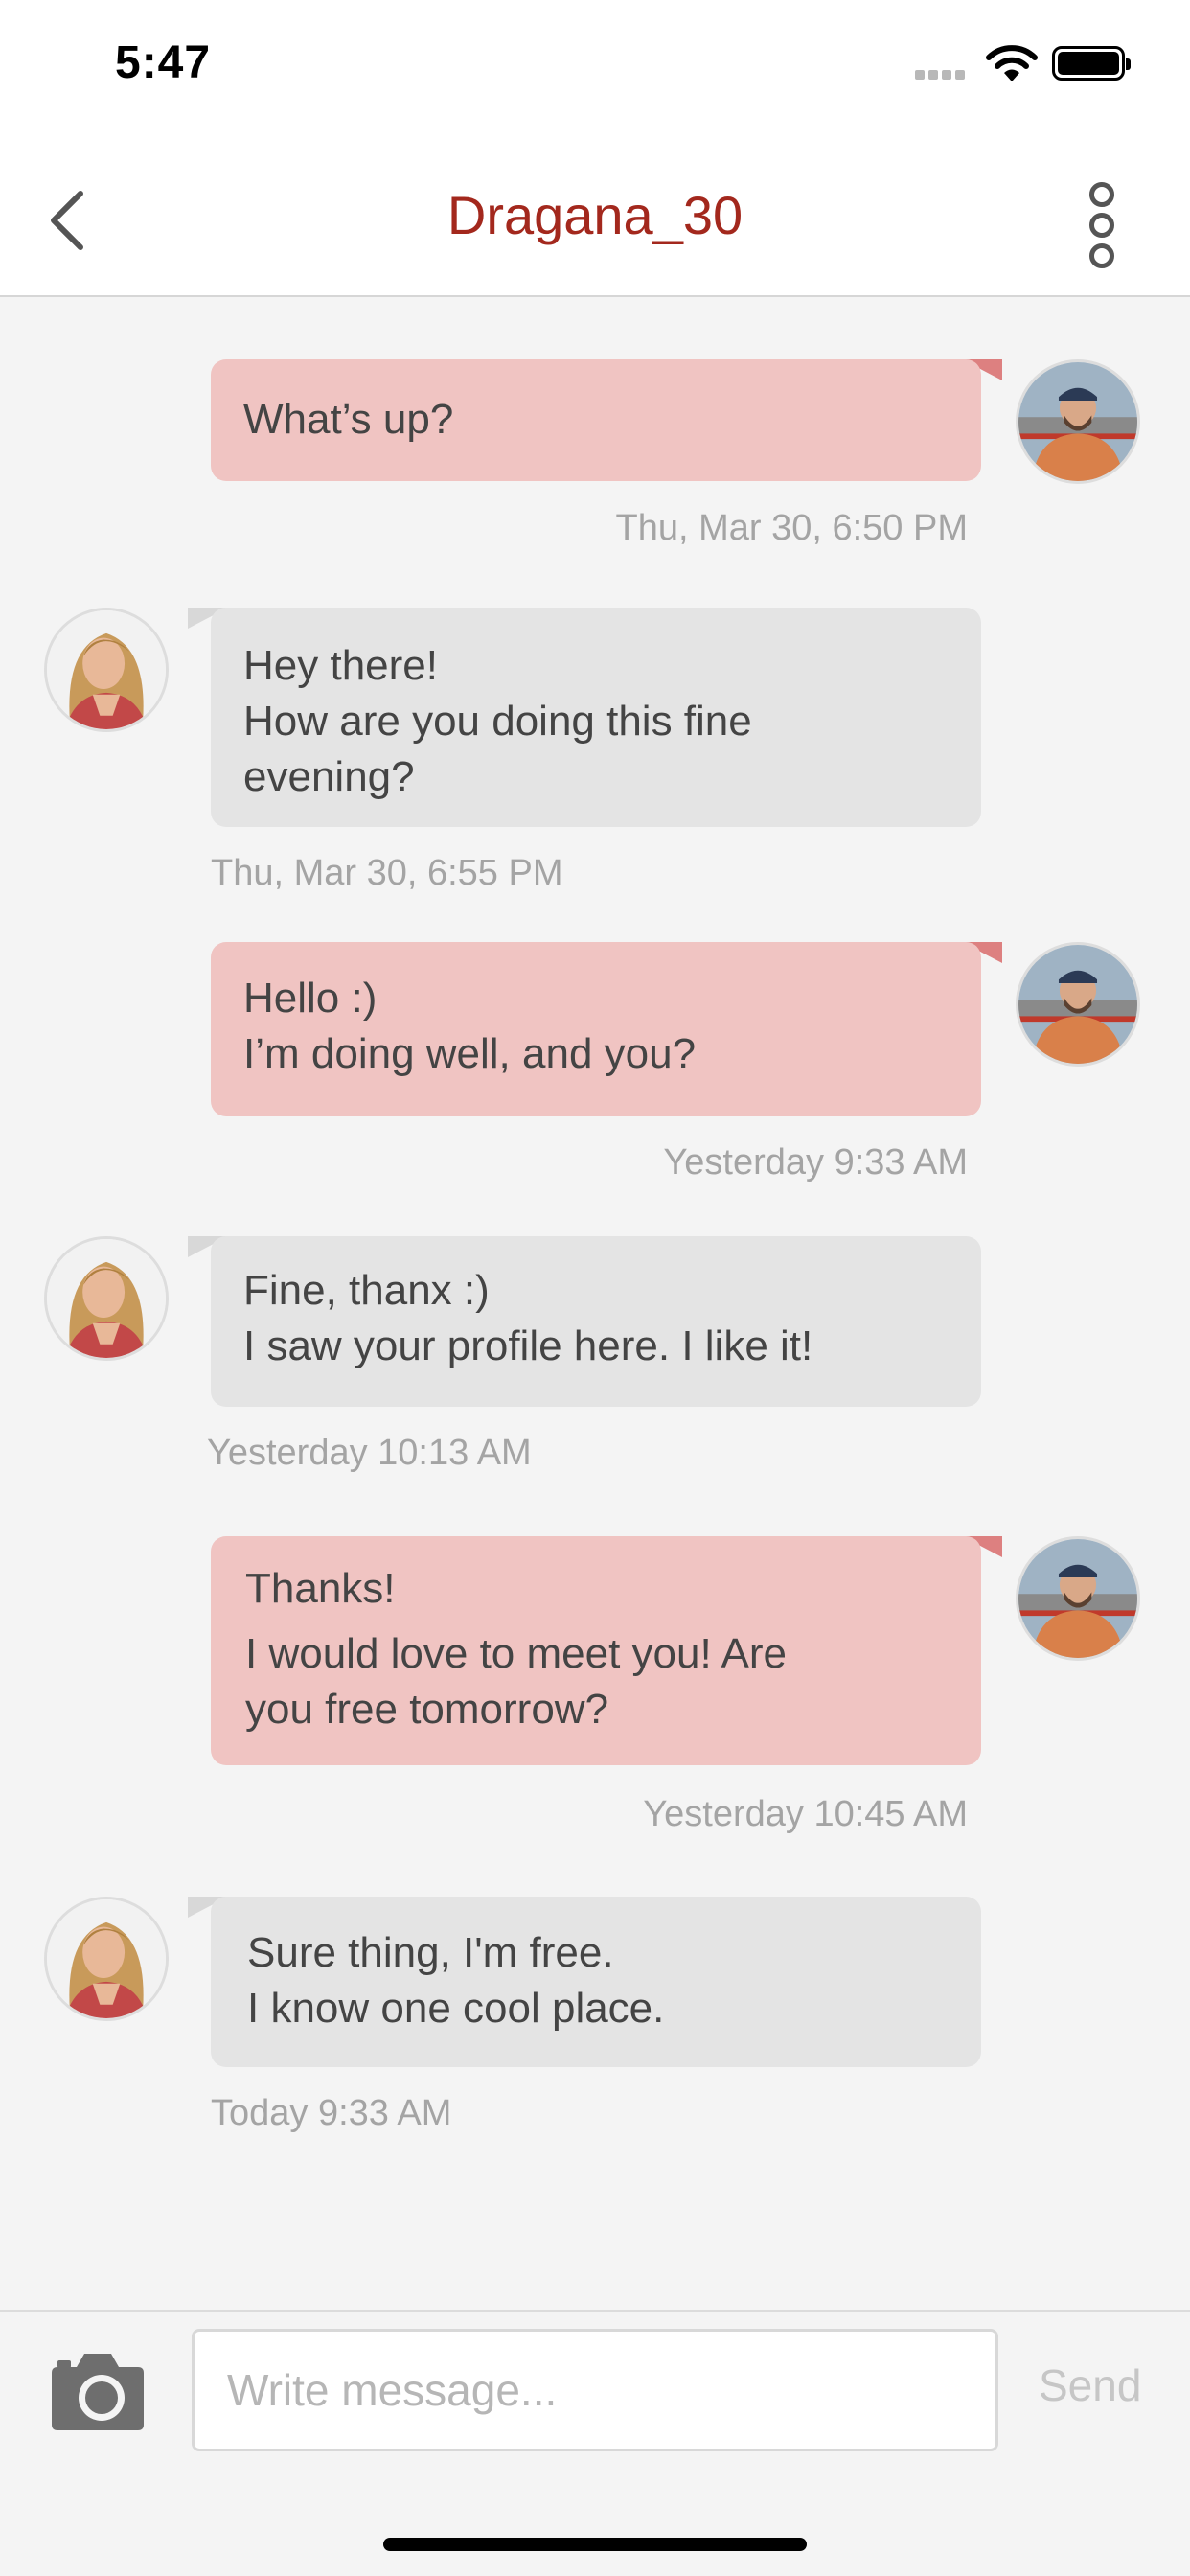 This screenshot has height=2576, width=1190. Describe the element at coordinates (163, 63) in the screenshot. I see `status-time: 5:47` at that location.